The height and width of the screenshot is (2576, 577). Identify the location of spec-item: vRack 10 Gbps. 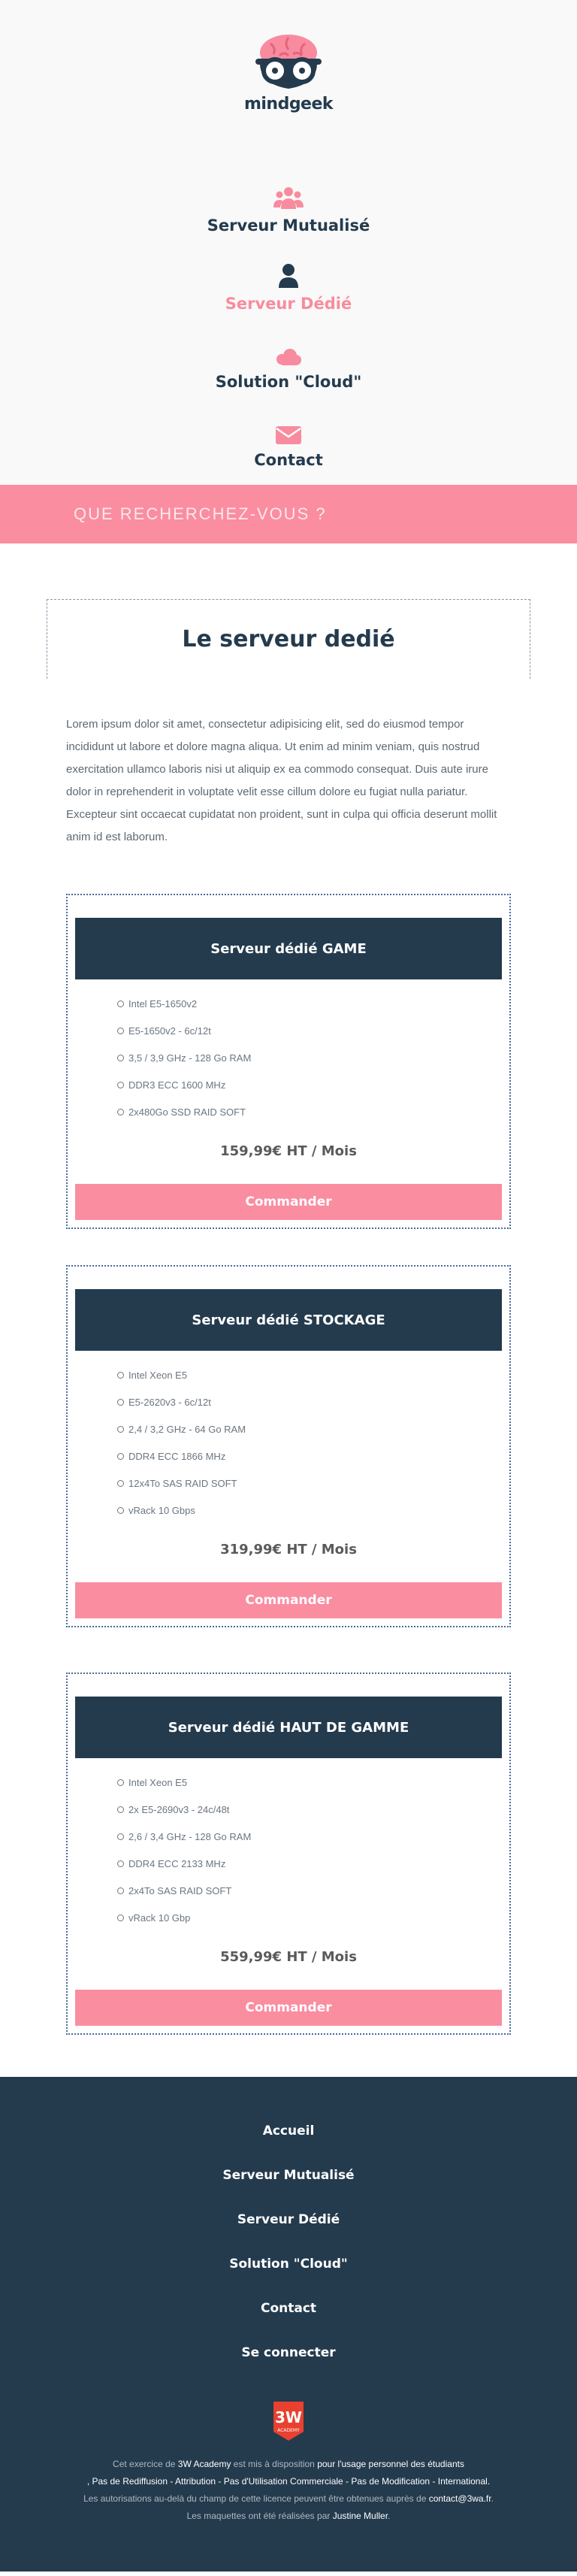
(310, 1510).